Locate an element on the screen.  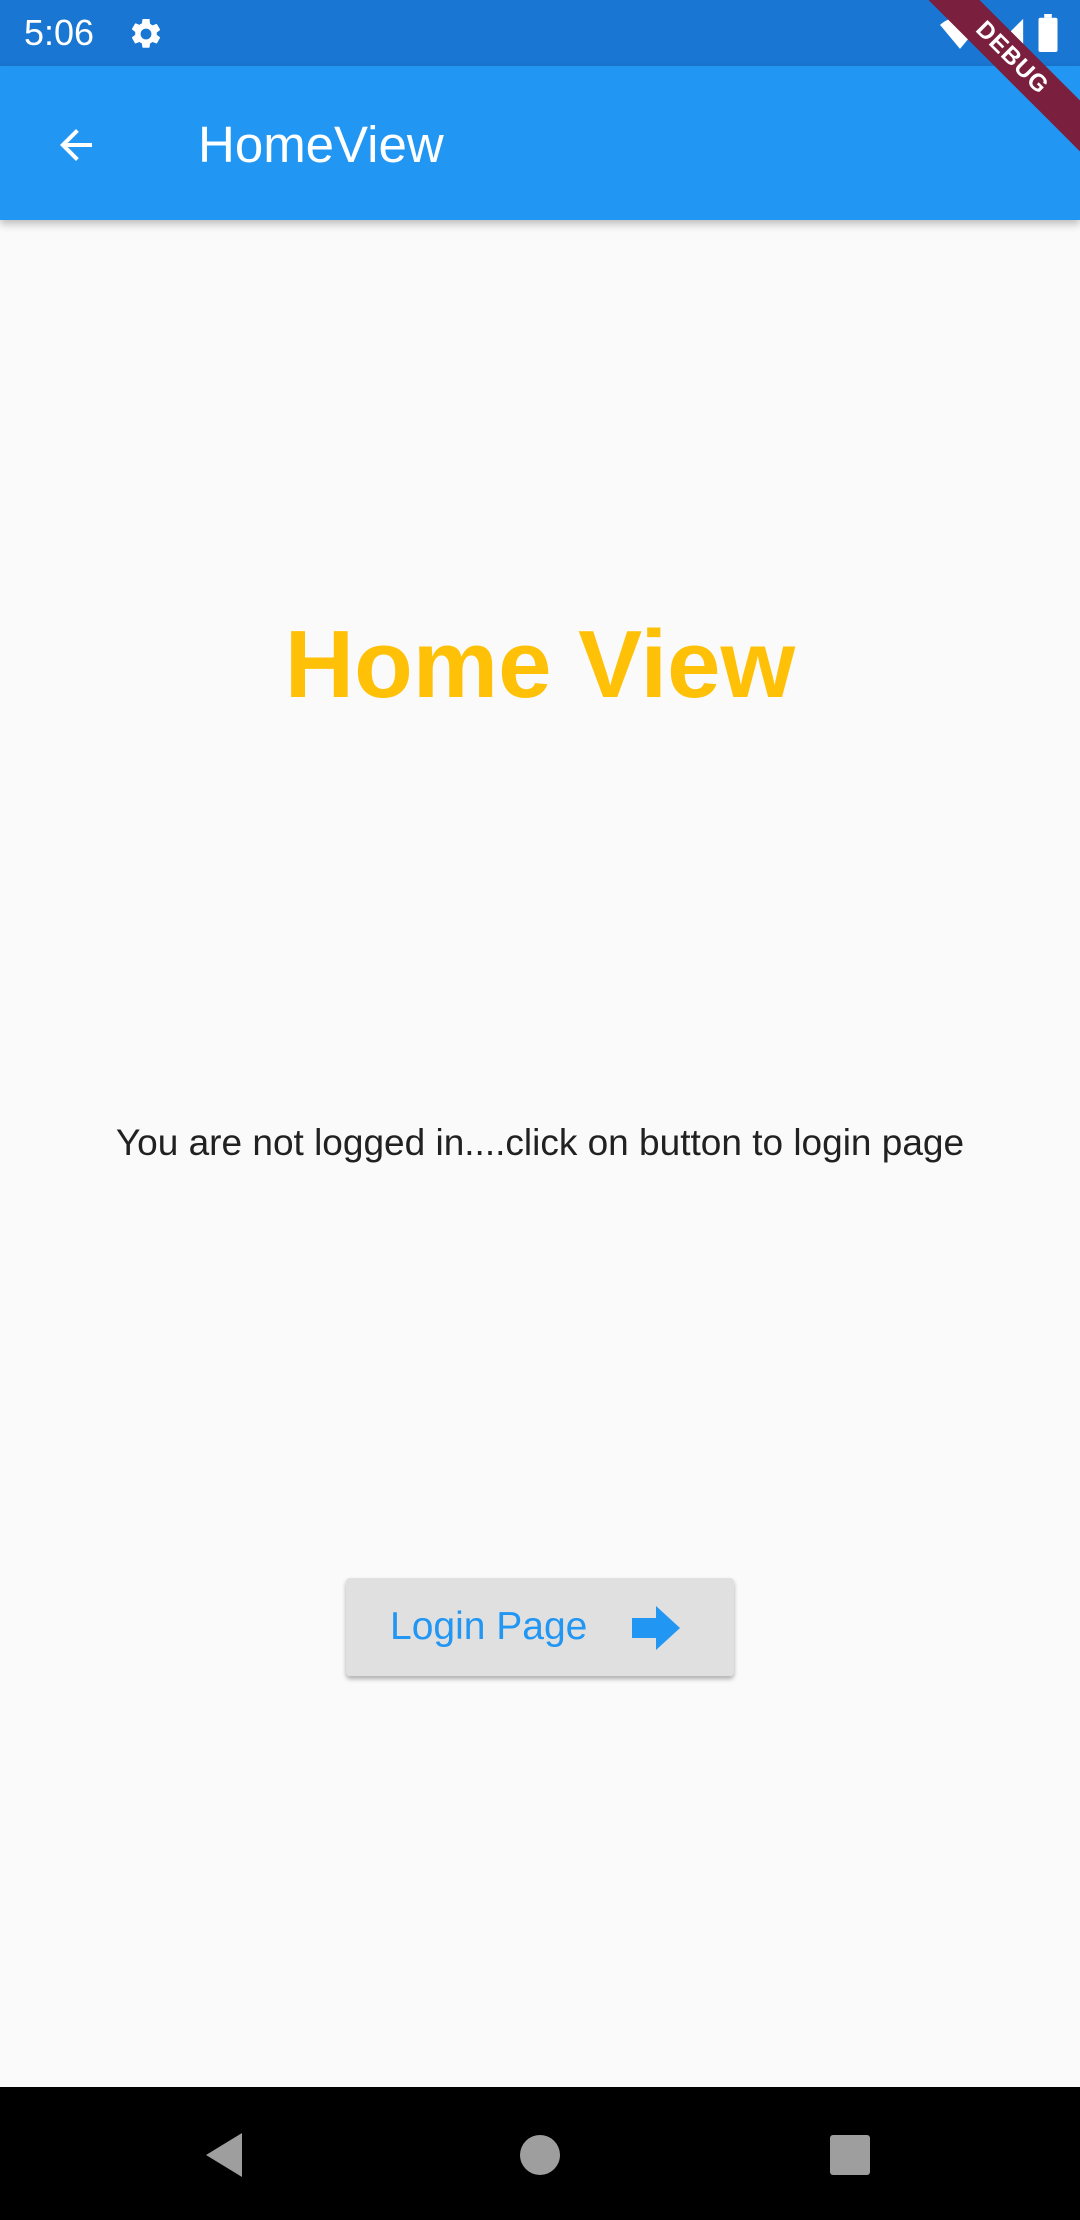
back-button is located at coordinates (76, 147).